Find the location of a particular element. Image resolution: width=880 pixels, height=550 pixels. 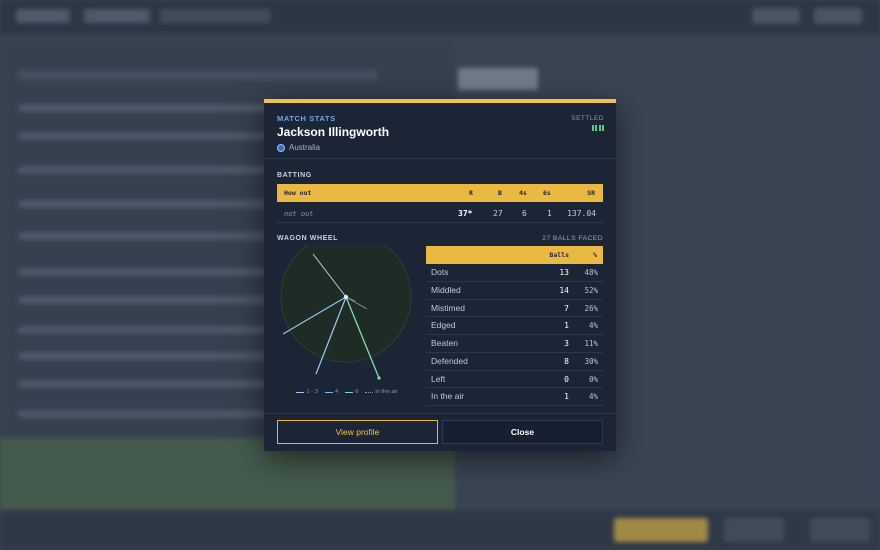

header-stat-balls: Balls is located at coordinates (559, 255).